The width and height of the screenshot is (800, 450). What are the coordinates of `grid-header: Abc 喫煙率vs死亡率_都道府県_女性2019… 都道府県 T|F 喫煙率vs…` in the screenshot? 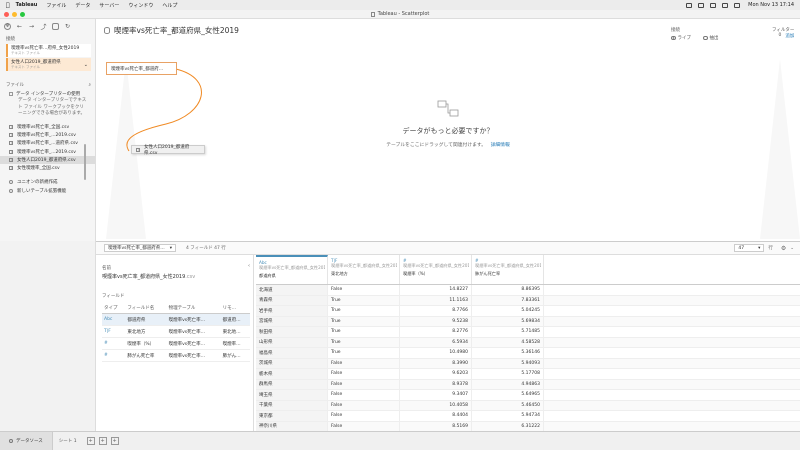 It's located at (528, 270).